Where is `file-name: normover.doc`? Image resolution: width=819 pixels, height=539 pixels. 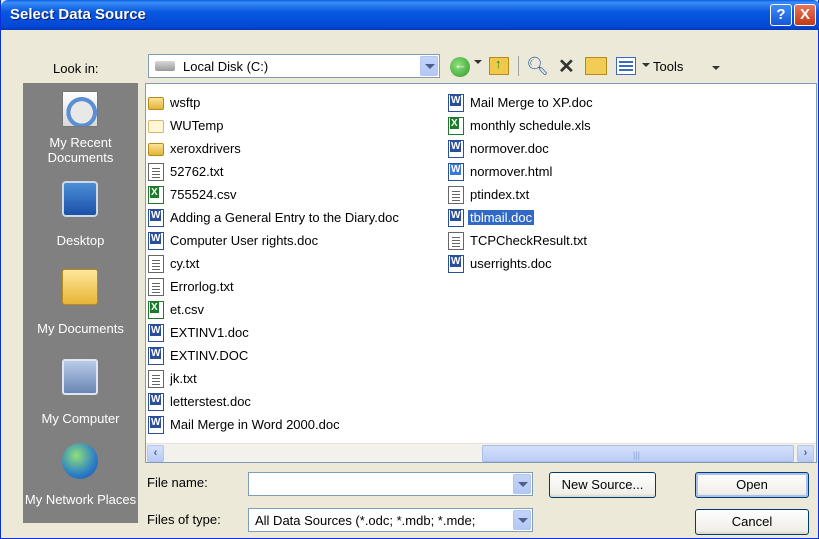
file-name: normover.doc is located at coordinates (509, 148).